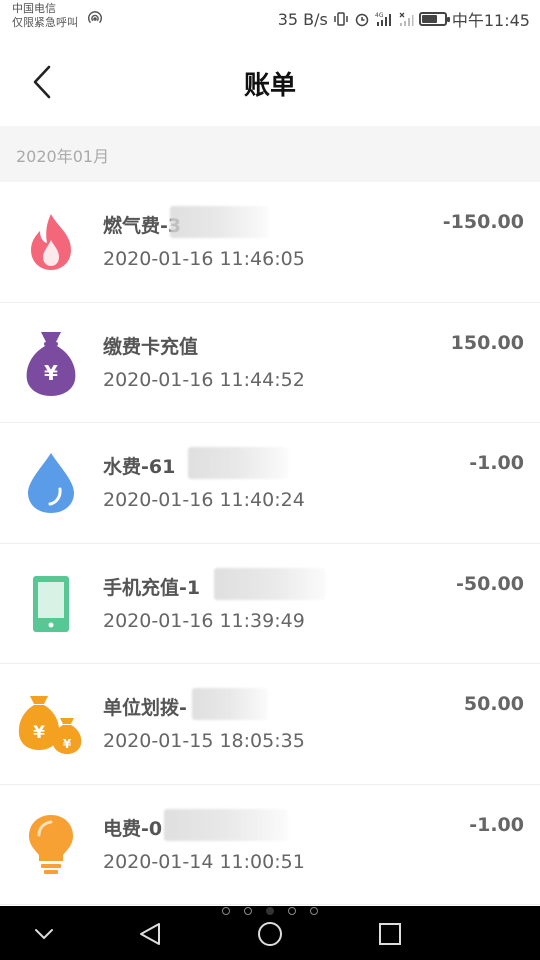 The image size is (540, 960). What do you see at coordinates (490, 20) in the screenshot?
I see `clock: 中午11:45` at bounding box center [490, 20].